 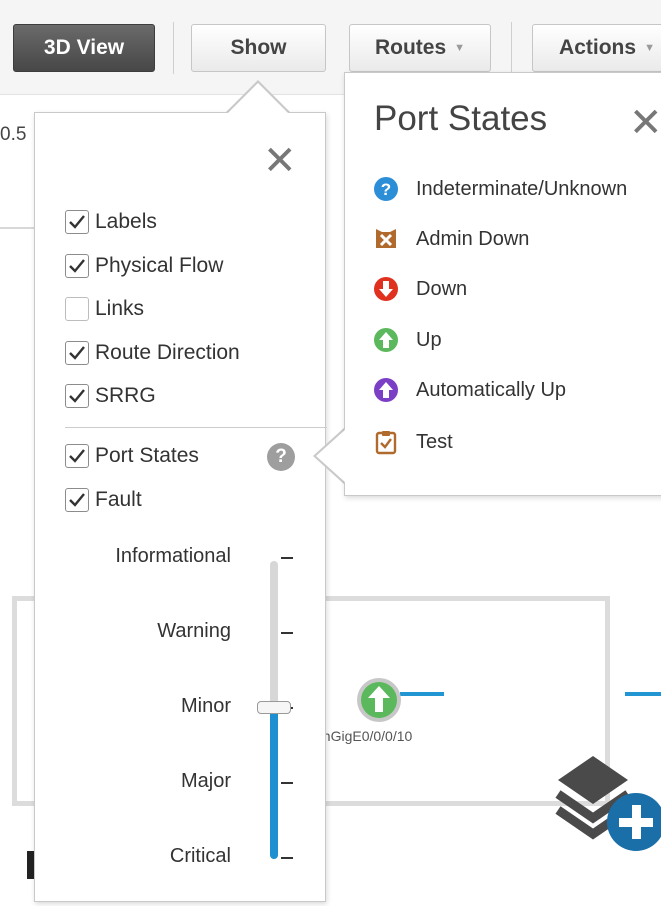 I want to click on option-physical-flow: Physical Flow, so click(x=144, y=266).